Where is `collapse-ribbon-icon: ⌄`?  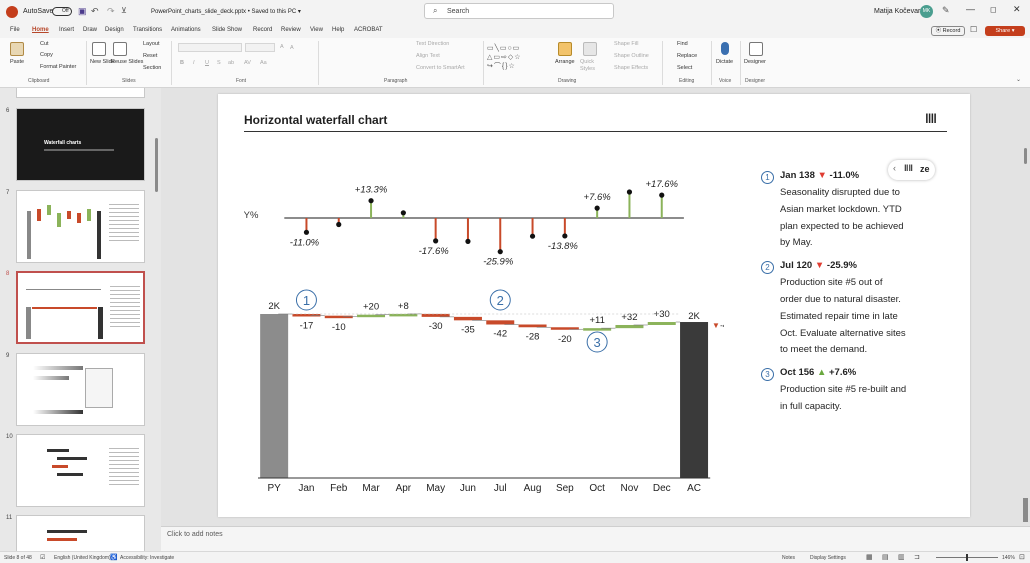
collapse-ribbon-icon: ⌄ is located at coordinates (1018, 79).